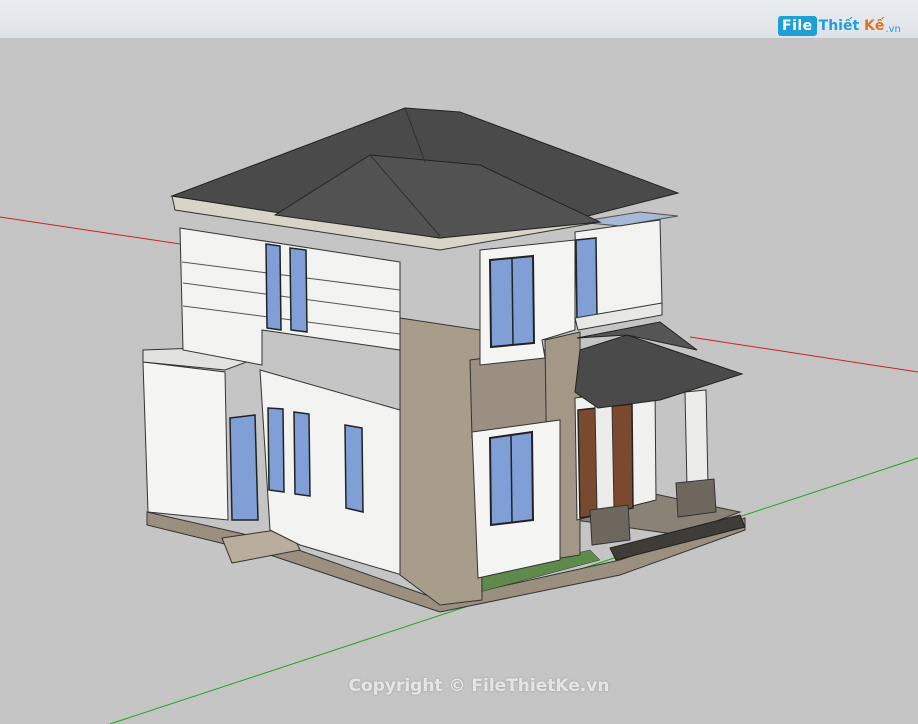 This screenshot has width=918, height=724. Describe the element at coordinates (185, 441) in the screenshot. I see `left-wing-front` at that location.